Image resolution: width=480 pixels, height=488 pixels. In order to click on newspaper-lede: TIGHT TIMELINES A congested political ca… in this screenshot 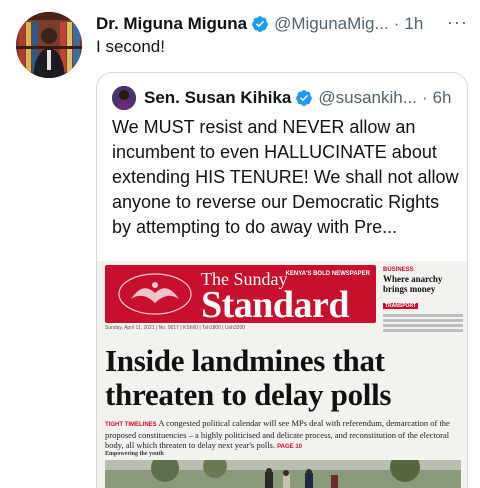, I will do `click(283, 435)`.